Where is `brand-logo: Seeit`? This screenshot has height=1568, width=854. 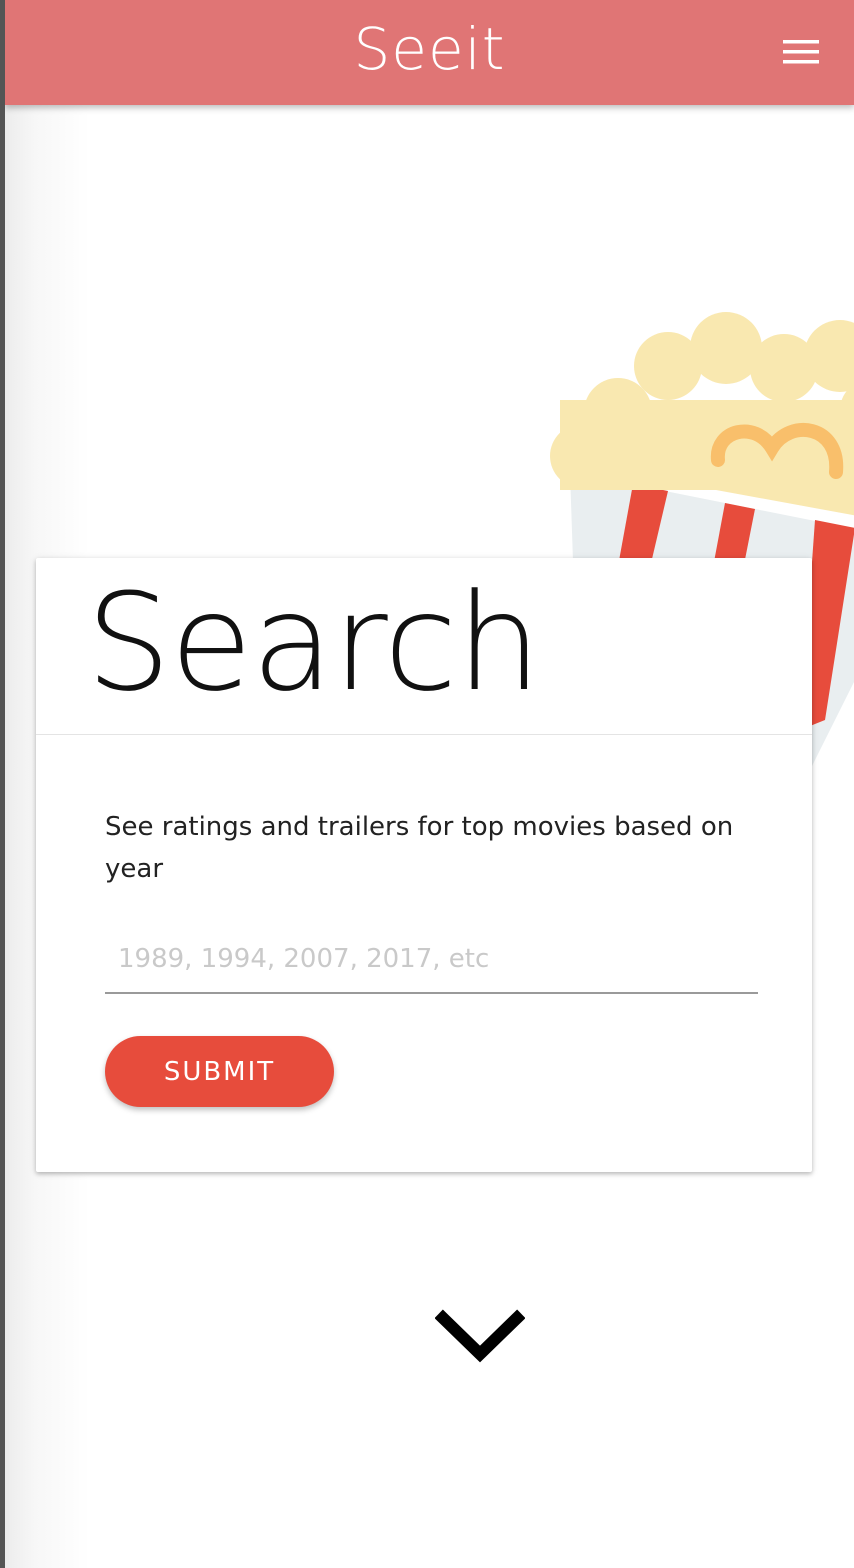 brand-logo: Seeit is located at coordinates (429, 49).